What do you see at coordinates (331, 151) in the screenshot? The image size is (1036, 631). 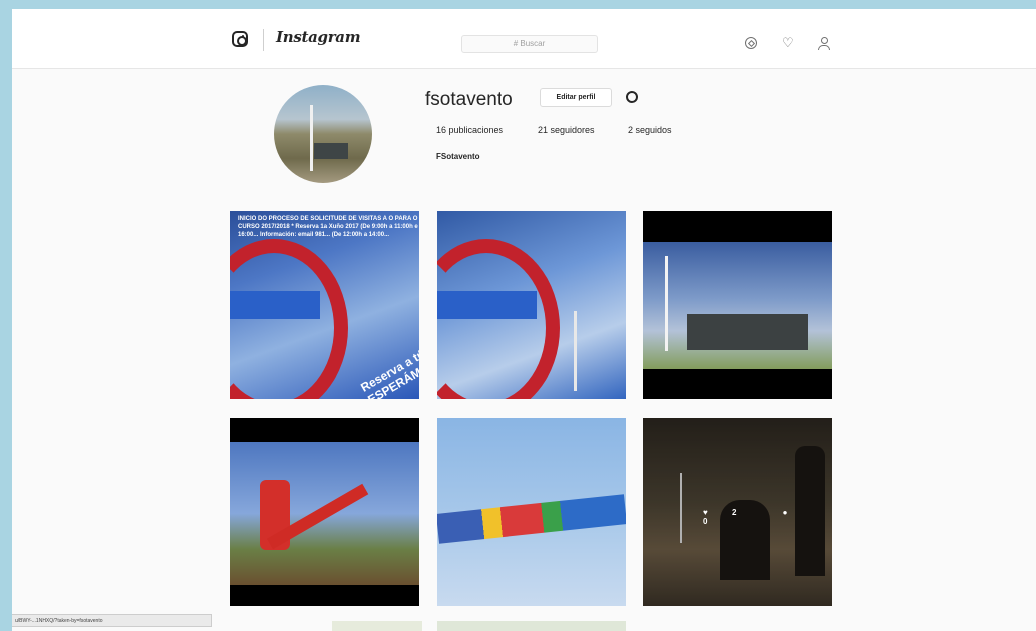 I see `avatar-building` at bounding box center [331, 151].